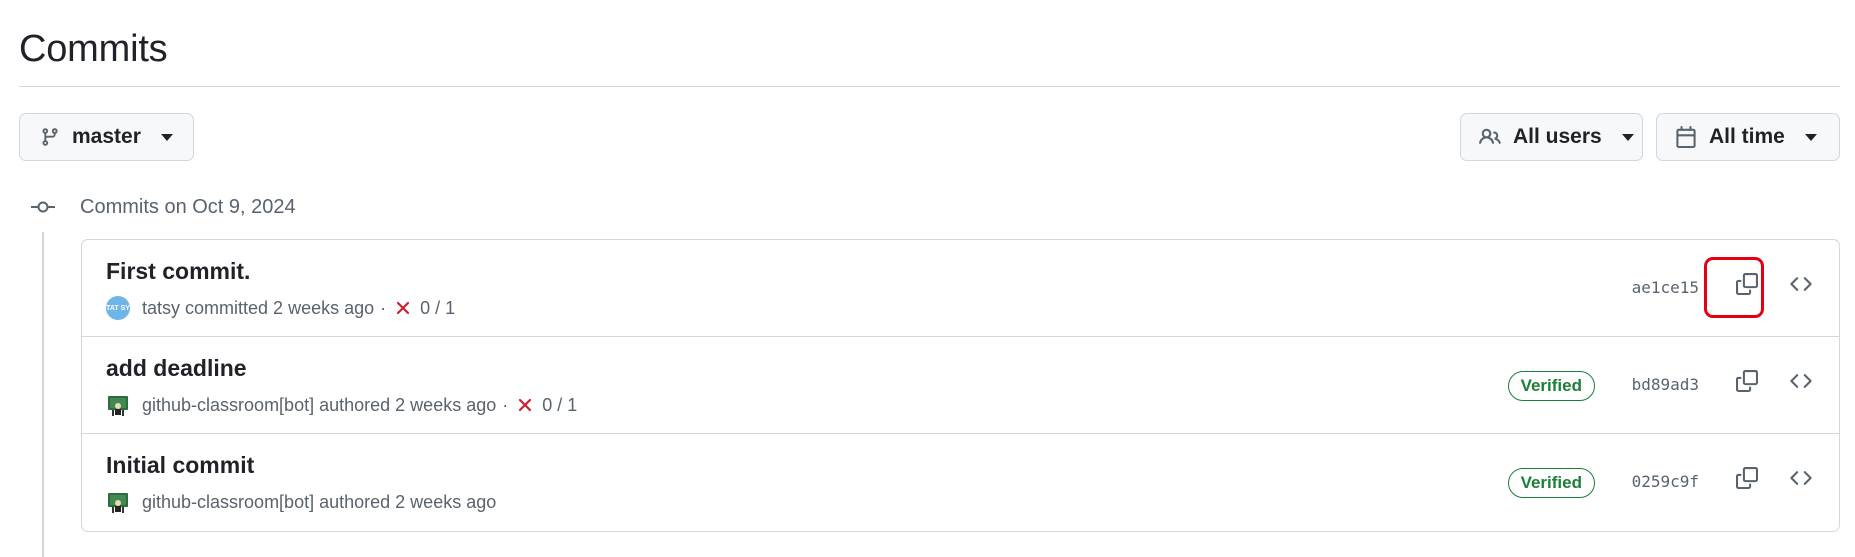 Image resolution: width=1855 pixels, height=557 pixels. I want to click on time-filter-button: All time, so click(1748, 137).